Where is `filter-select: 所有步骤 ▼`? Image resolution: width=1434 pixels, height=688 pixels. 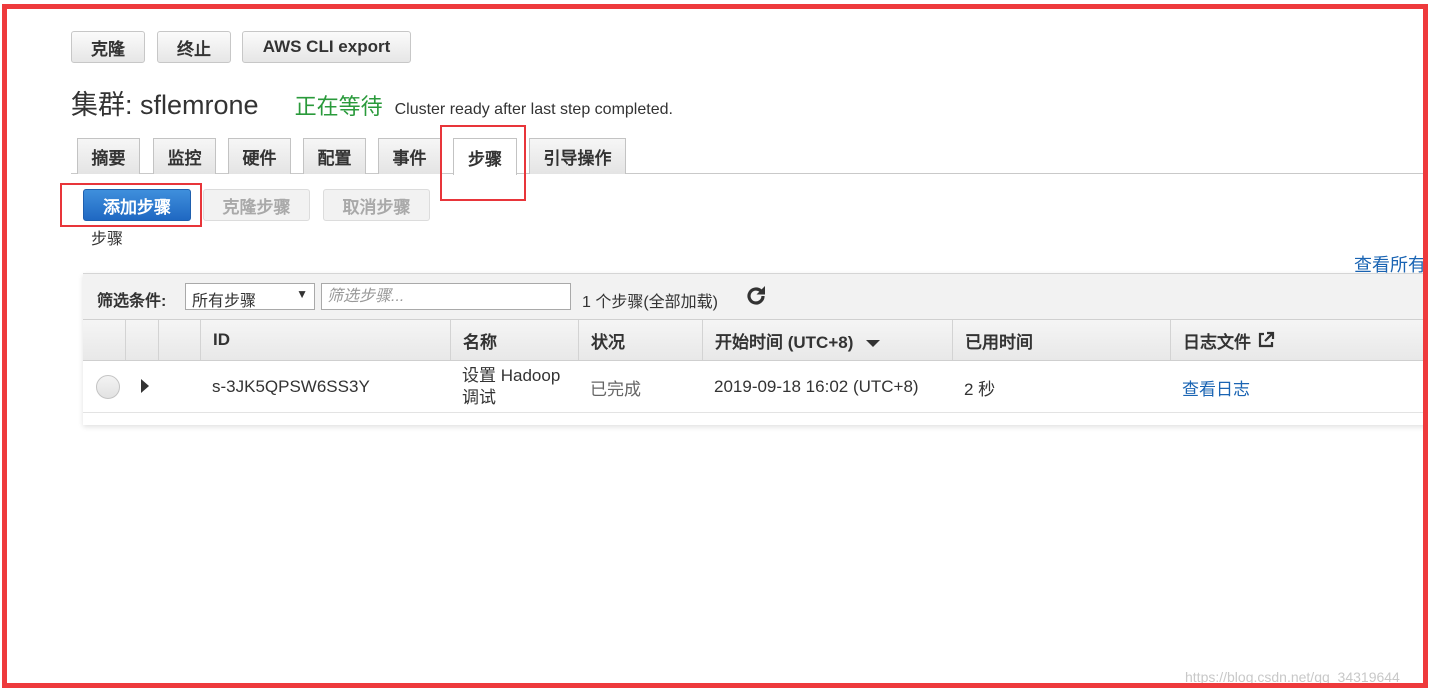 filter-select: 所有步骤 ▼ is located at coordinates (250, 296).